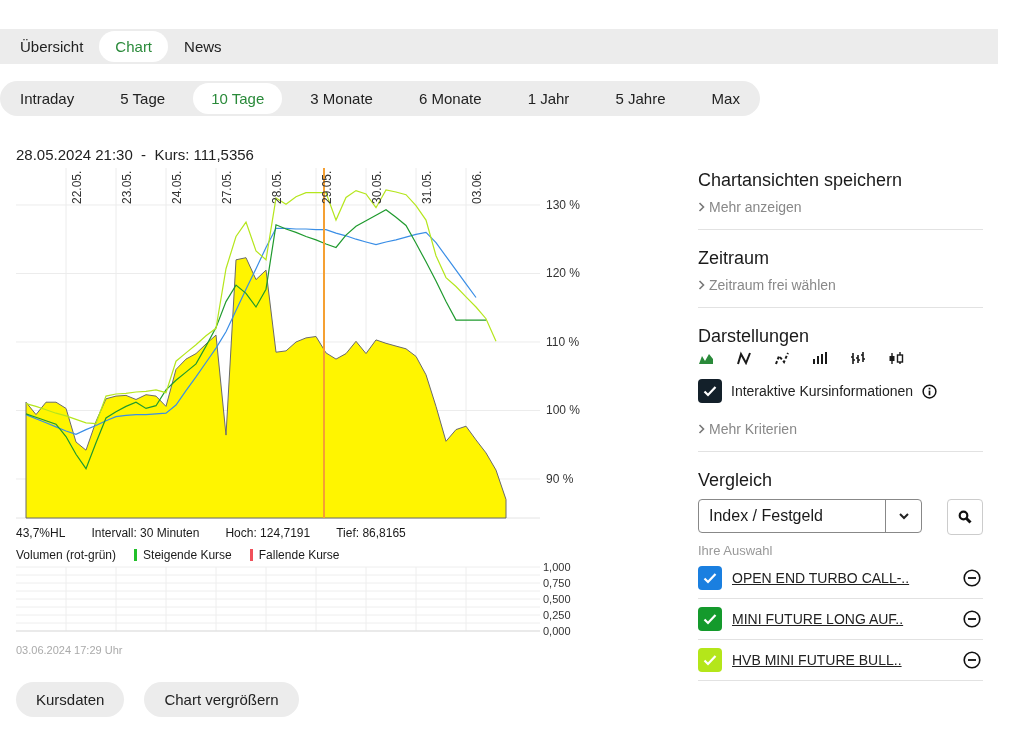 Image resolution: width=1020 pixels, height=732 pixels. I want to click on volume-title: Volumen (rot-grün), so click(66, 555).